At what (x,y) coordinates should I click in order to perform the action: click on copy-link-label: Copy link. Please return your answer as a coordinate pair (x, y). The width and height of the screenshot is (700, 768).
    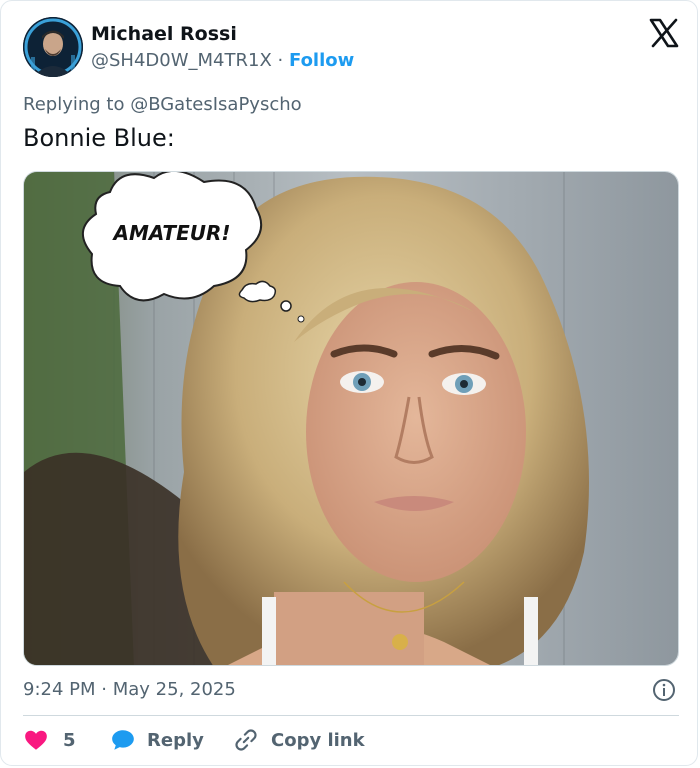
    Looking at the image, I should click on (318, 740).